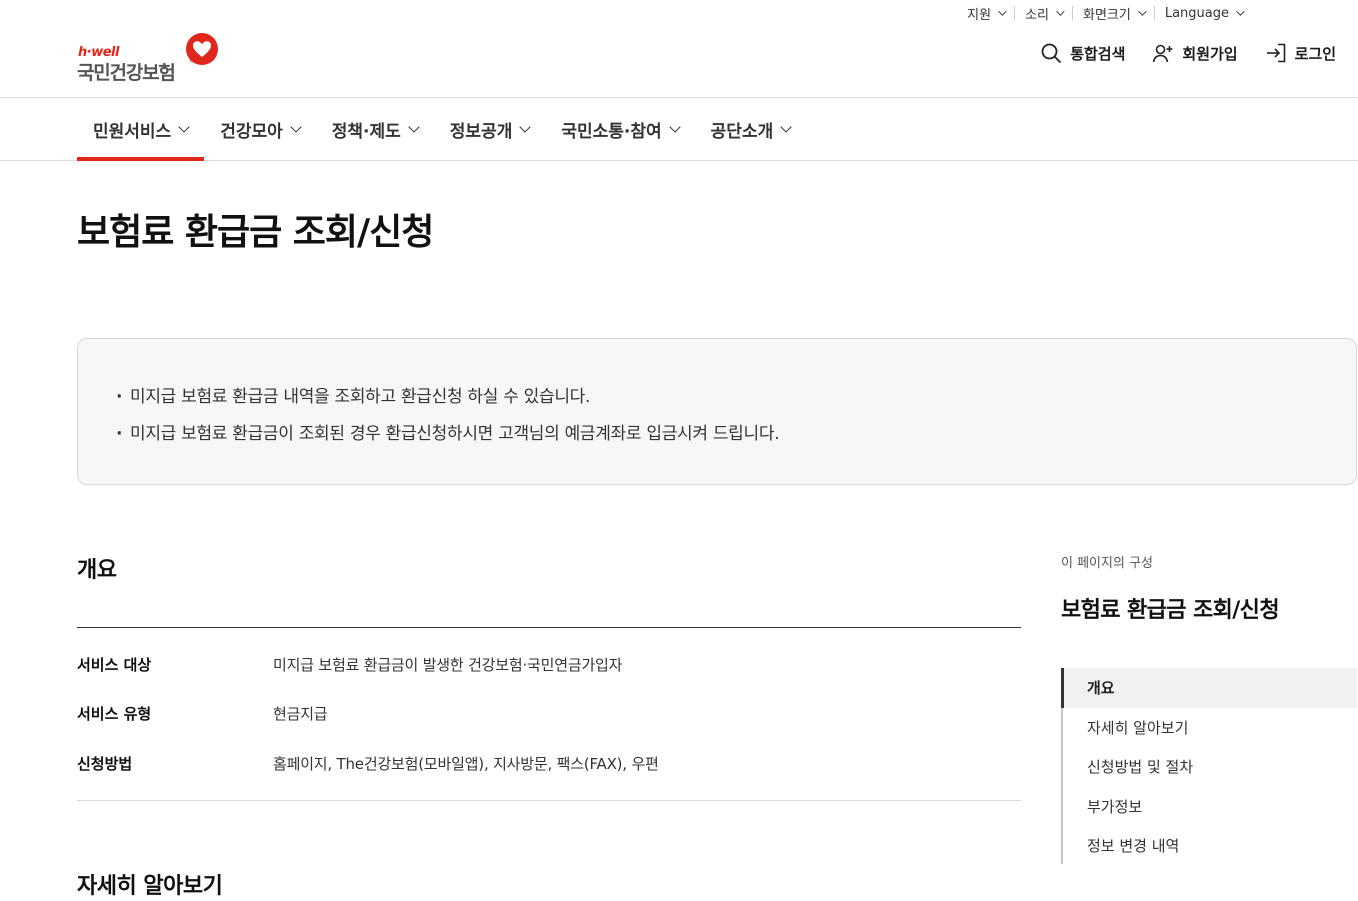  I want to click on row-value: 미지급 보험료 환급금이 발생한 건강보험·국민연금가입자, so click(448, 665).